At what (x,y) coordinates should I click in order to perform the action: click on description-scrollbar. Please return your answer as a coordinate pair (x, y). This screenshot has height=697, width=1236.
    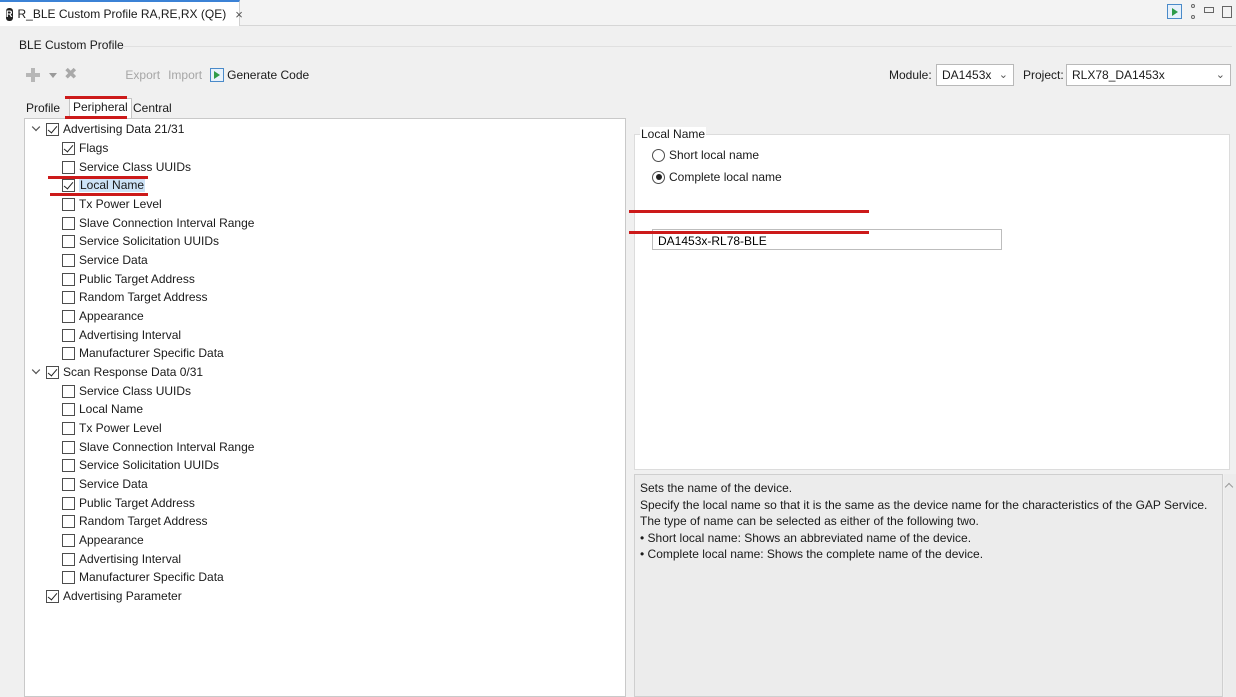
    Looking at the image, I should click on (1230, 585).